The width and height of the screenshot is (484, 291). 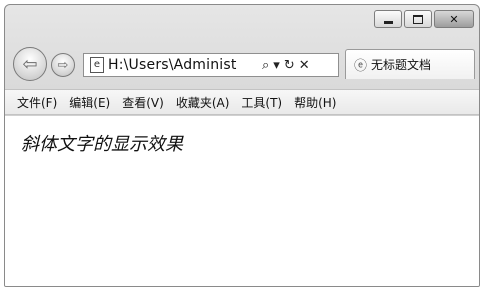 I want to click on menu-edit: 编辑(E), so click(x=89, y=102).